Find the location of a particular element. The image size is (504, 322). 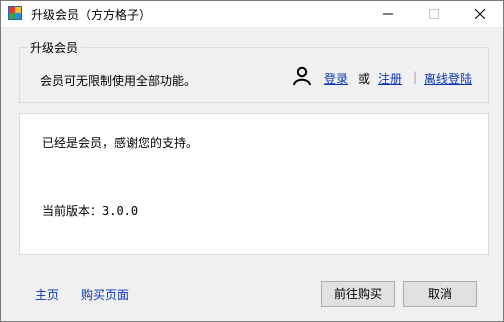

app-icon is located at coordinates (15, 13).